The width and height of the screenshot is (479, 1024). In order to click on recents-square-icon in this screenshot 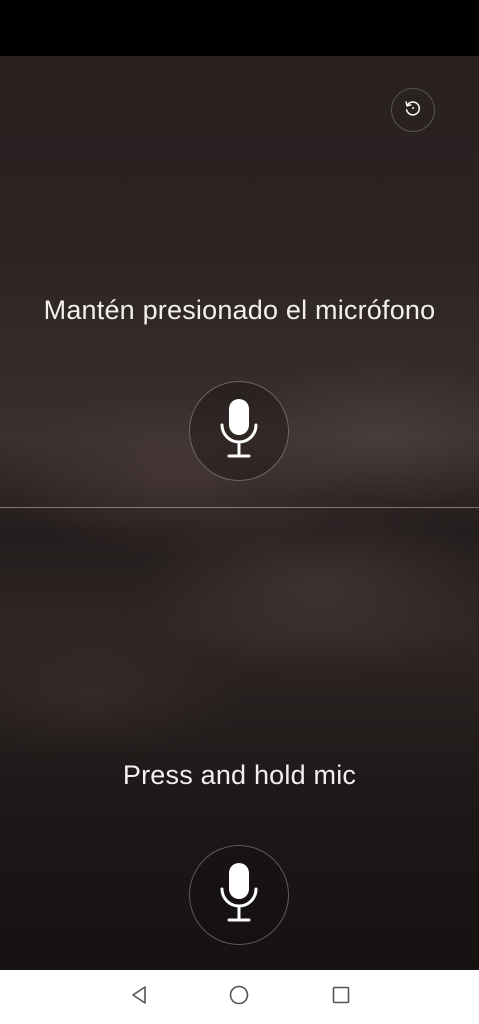, I will do `click(341, 997)`.